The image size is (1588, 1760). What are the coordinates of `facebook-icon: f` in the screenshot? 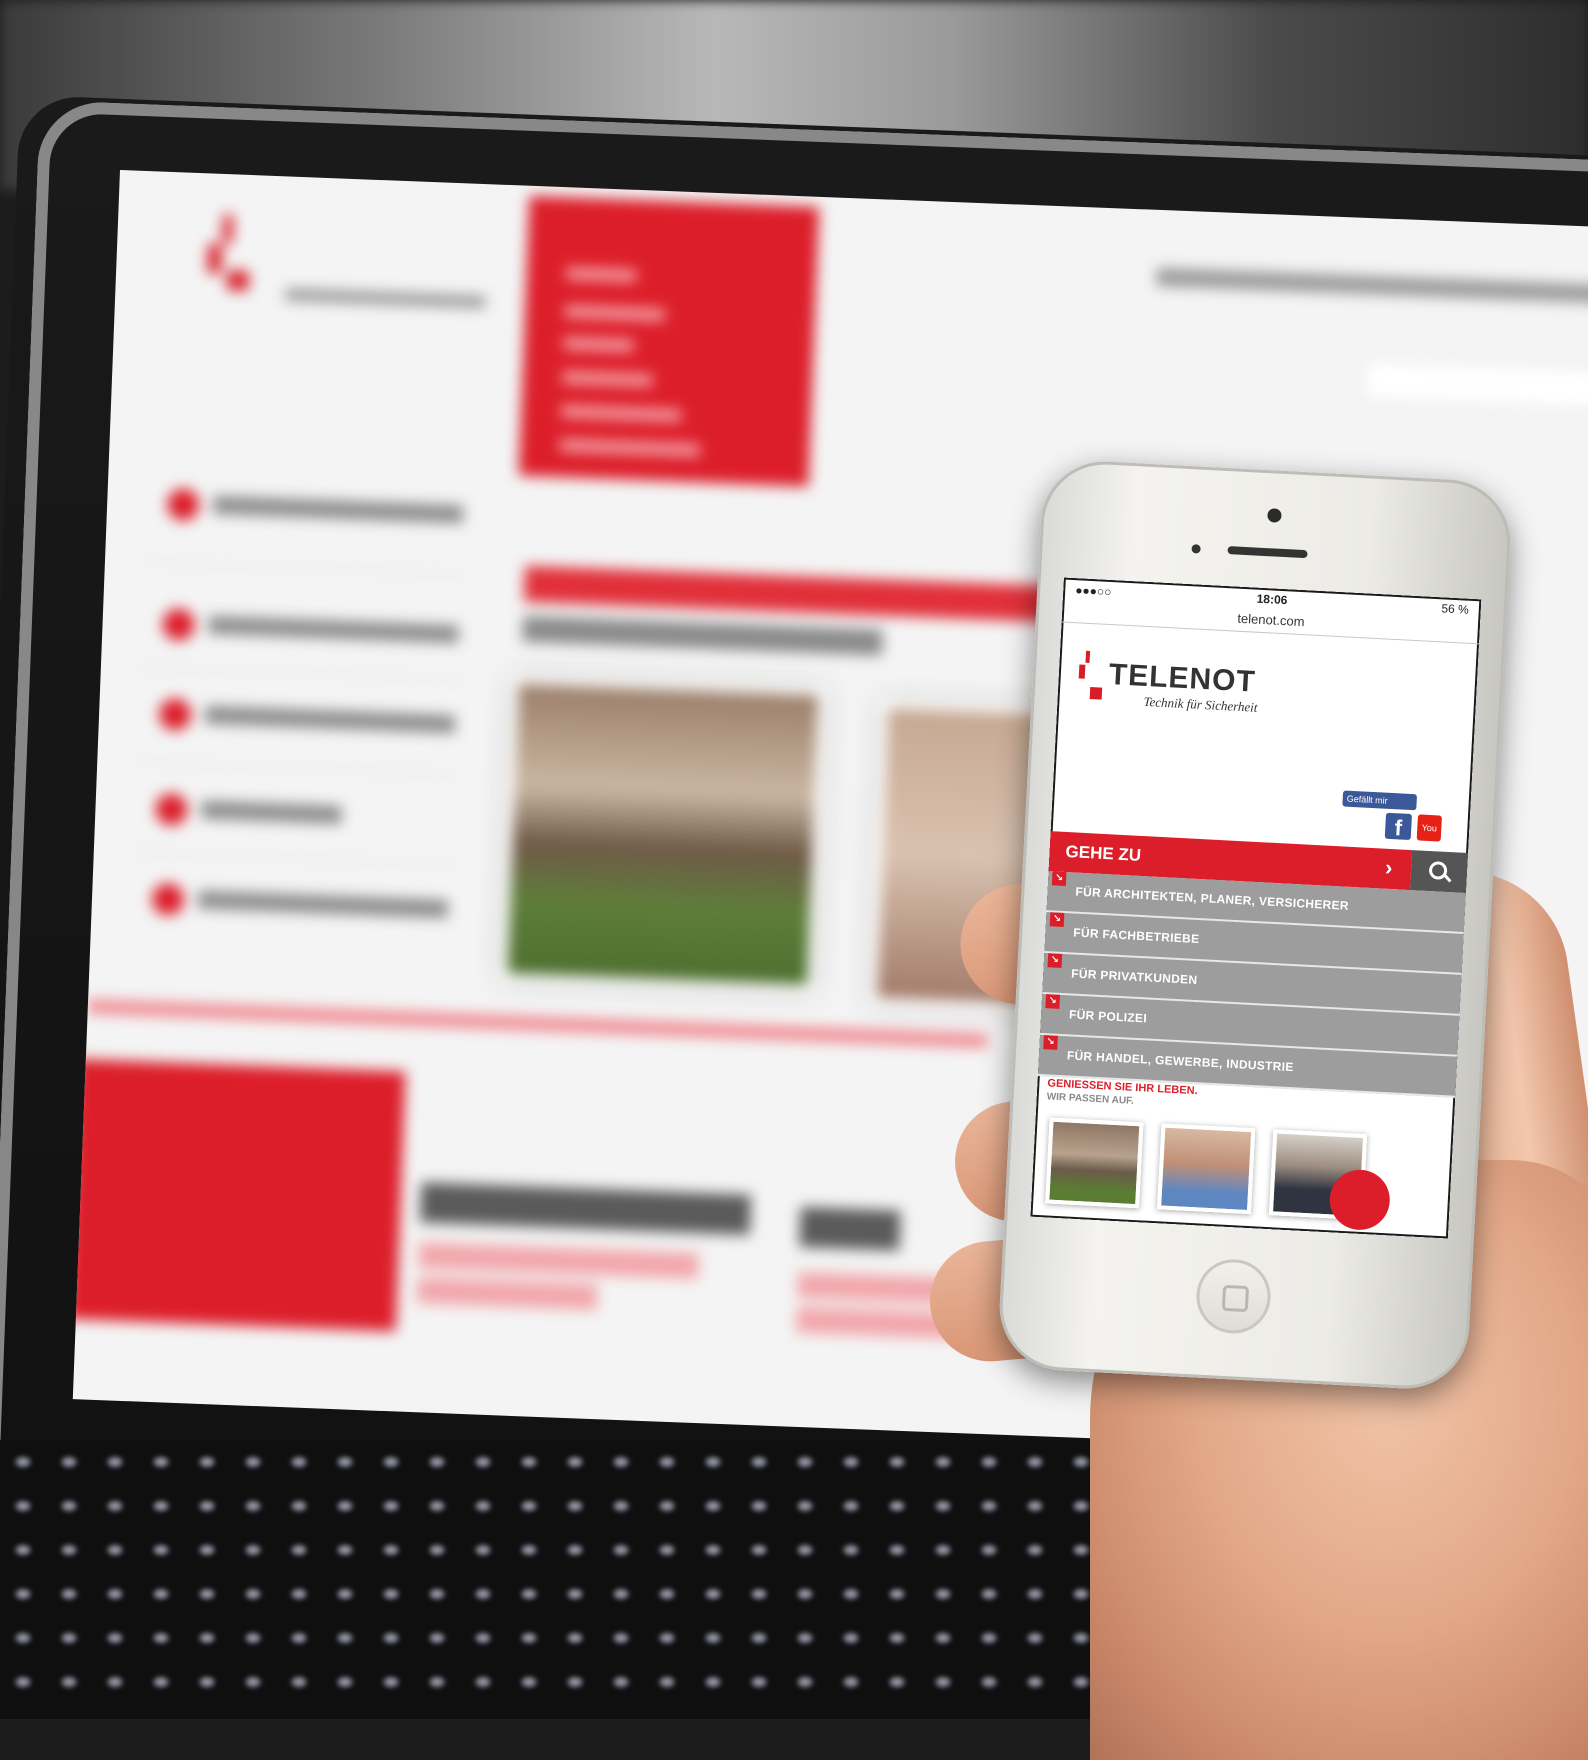 It's located at (1398, 826).